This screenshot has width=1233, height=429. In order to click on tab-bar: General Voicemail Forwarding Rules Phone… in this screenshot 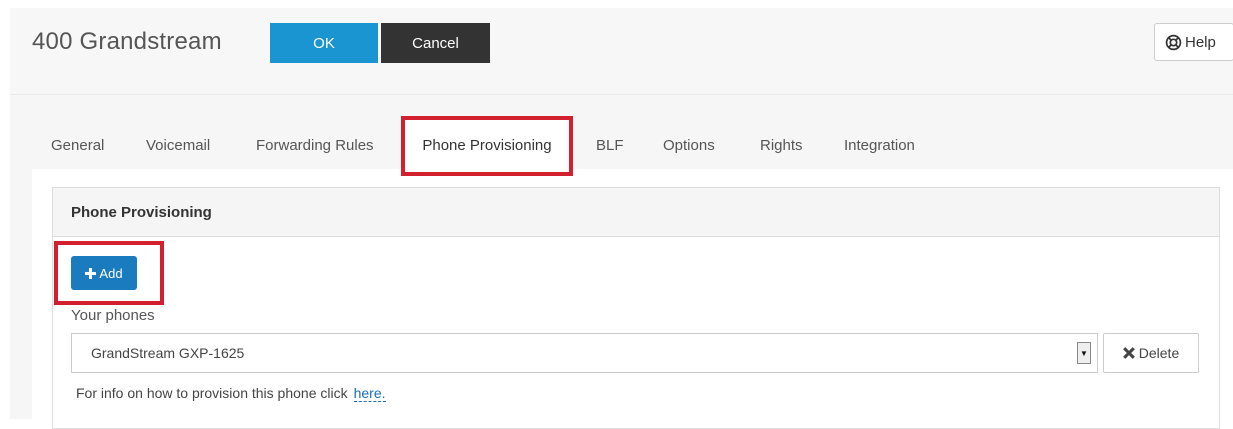, I will do `click(621, 145)`.